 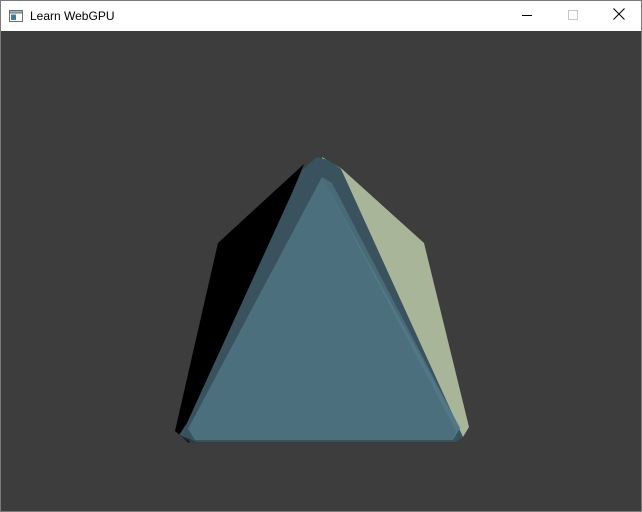 I want to click on close-icon, so click(x=619, y=16).